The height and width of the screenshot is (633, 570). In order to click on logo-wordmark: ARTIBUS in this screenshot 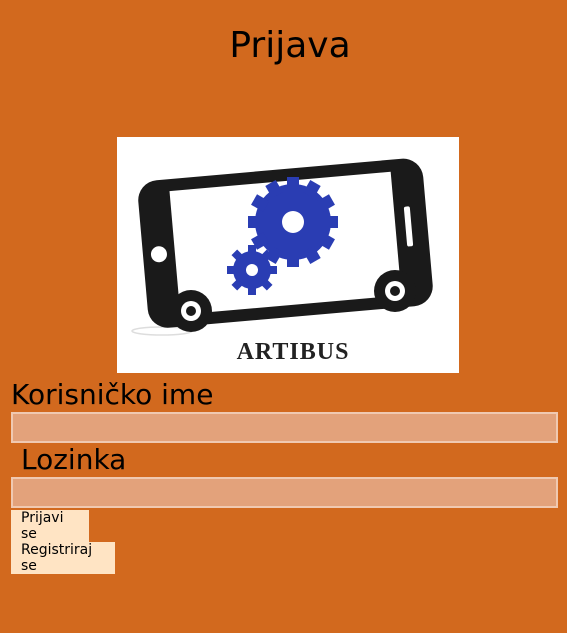, I will do `click(293, 352)`.